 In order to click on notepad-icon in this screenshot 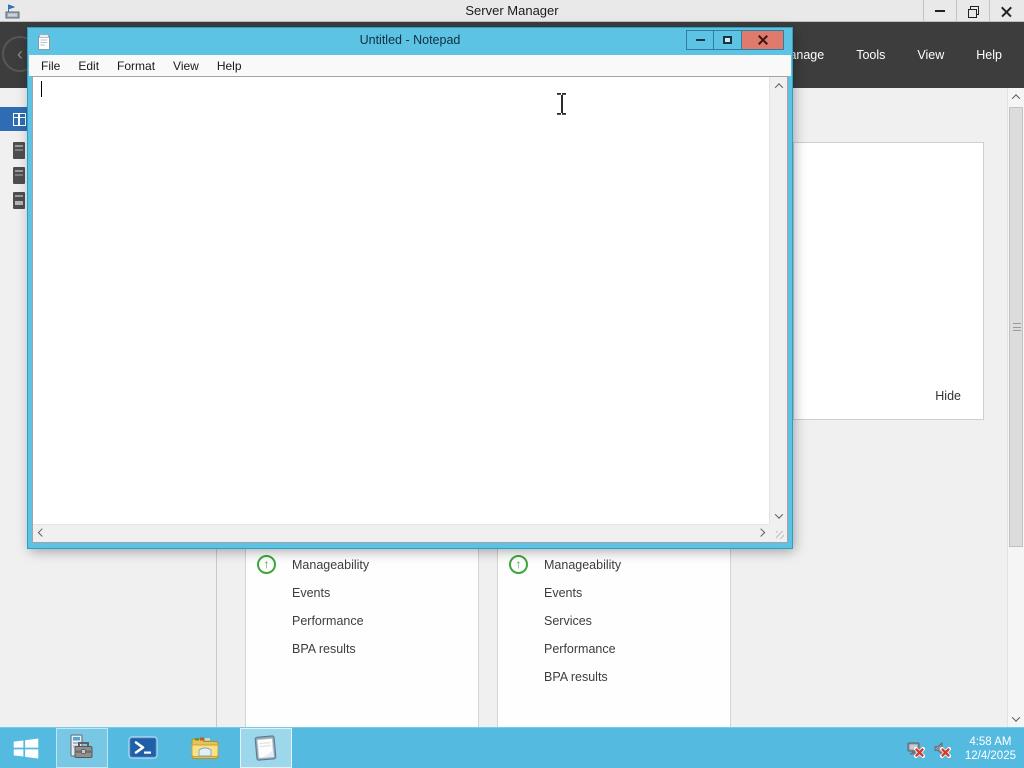, I will do `click(265, 748)`.